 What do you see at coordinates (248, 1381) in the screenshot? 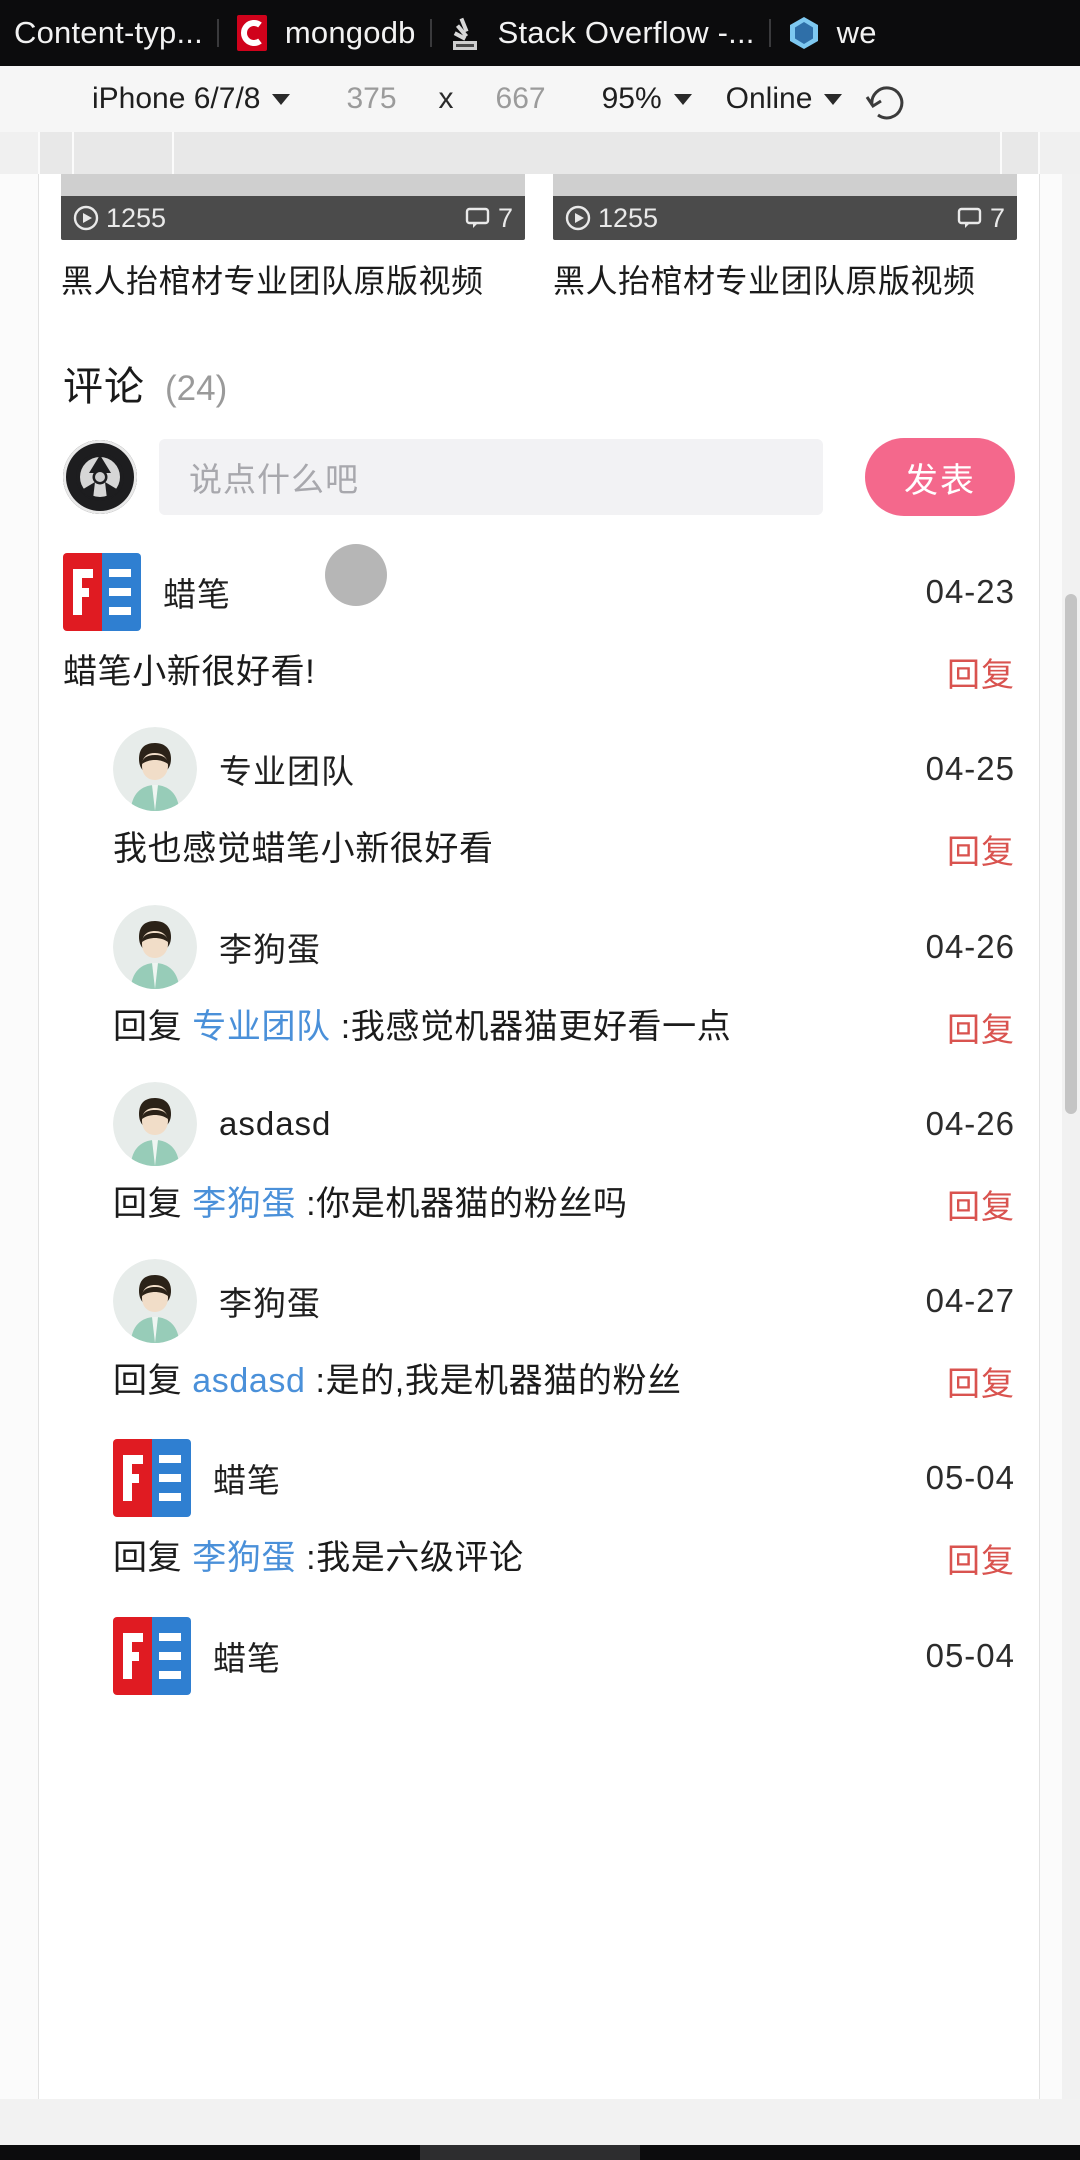
I see `mention-link: asdasd` at bounding box center [248, 1381].